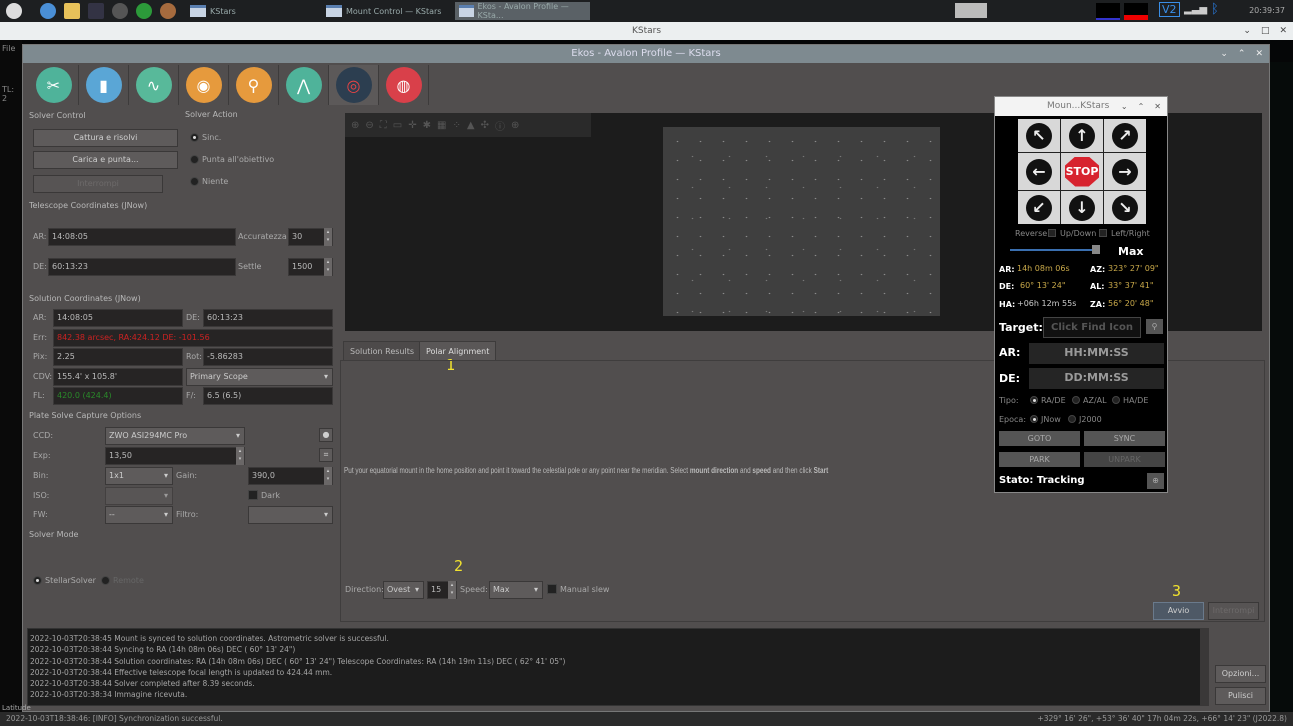 The height and width of the screenshot is (726, 1293). I want to click on crosshair-icon: ✛, so click(412, 125).